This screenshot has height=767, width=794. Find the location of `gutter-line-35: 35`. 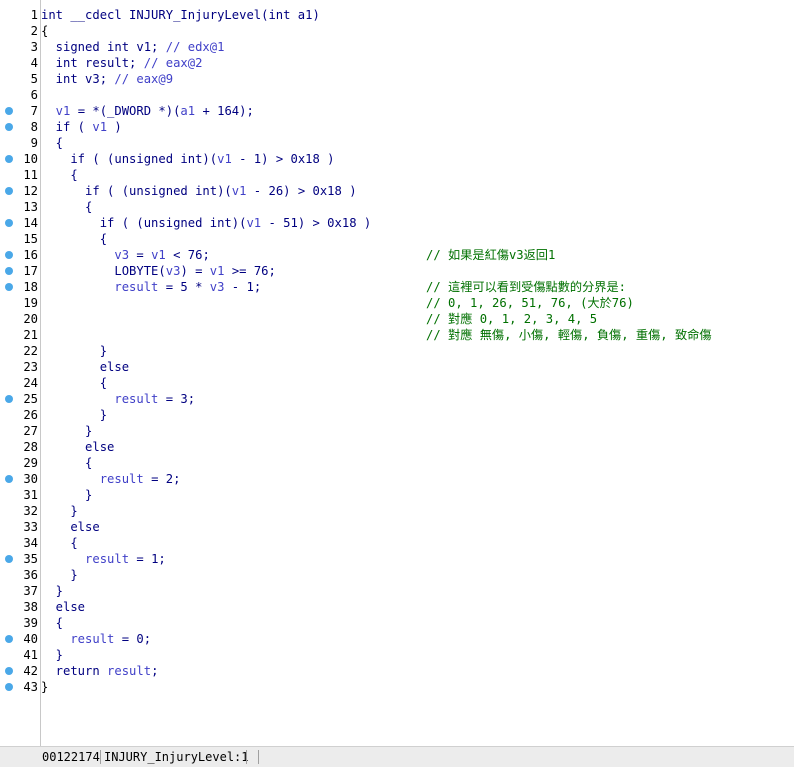

gutter-line-35: 35 is located at coordinates (20, 559).